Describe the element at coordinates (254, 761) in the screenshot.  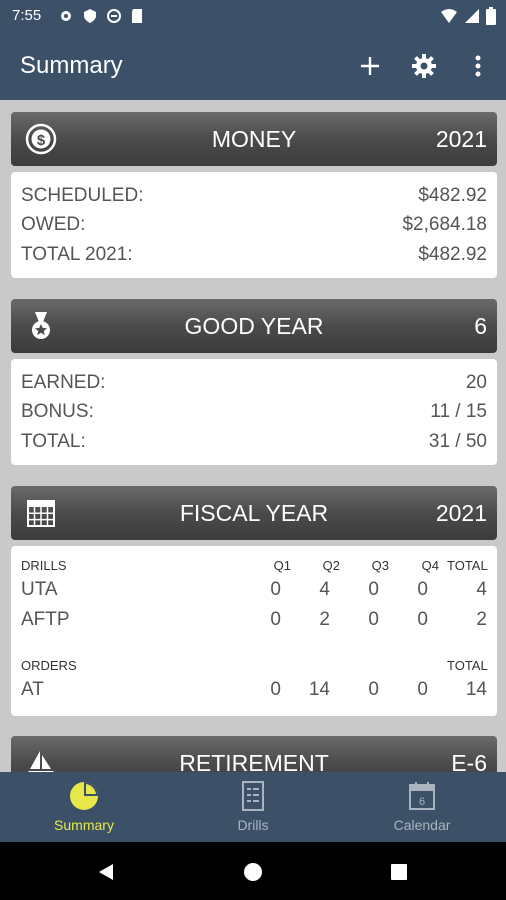
I see `retirement-title: RETIREMENT` at that location.